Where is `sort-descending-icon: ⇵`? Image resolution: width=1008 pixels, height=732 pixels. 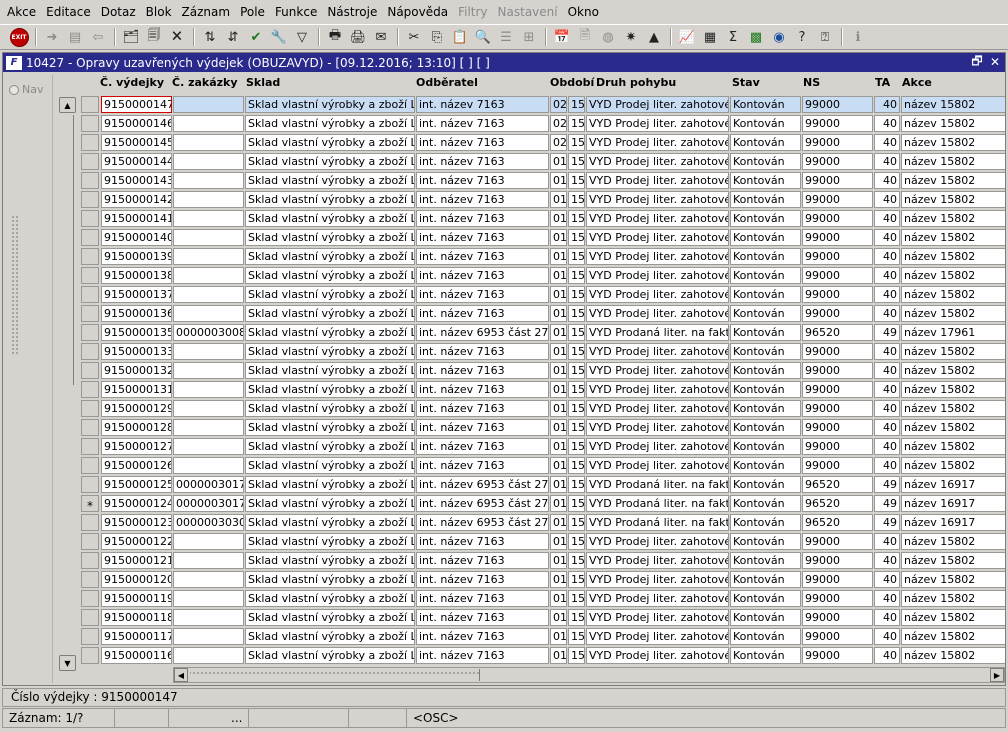 sort-descending-icon: ⇵ is located at coordinates (233, 37).